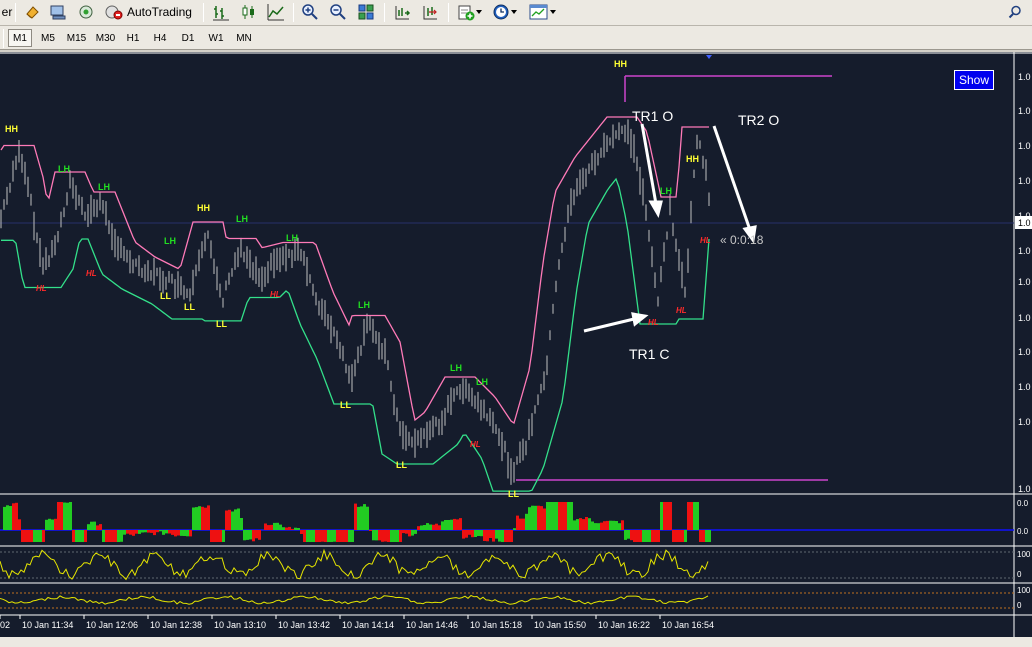 This screenshot has height=647, width=1032. Describe the element at coordinates (430, 12) in the screenshot. I see `autoscroll-icon` at that location.